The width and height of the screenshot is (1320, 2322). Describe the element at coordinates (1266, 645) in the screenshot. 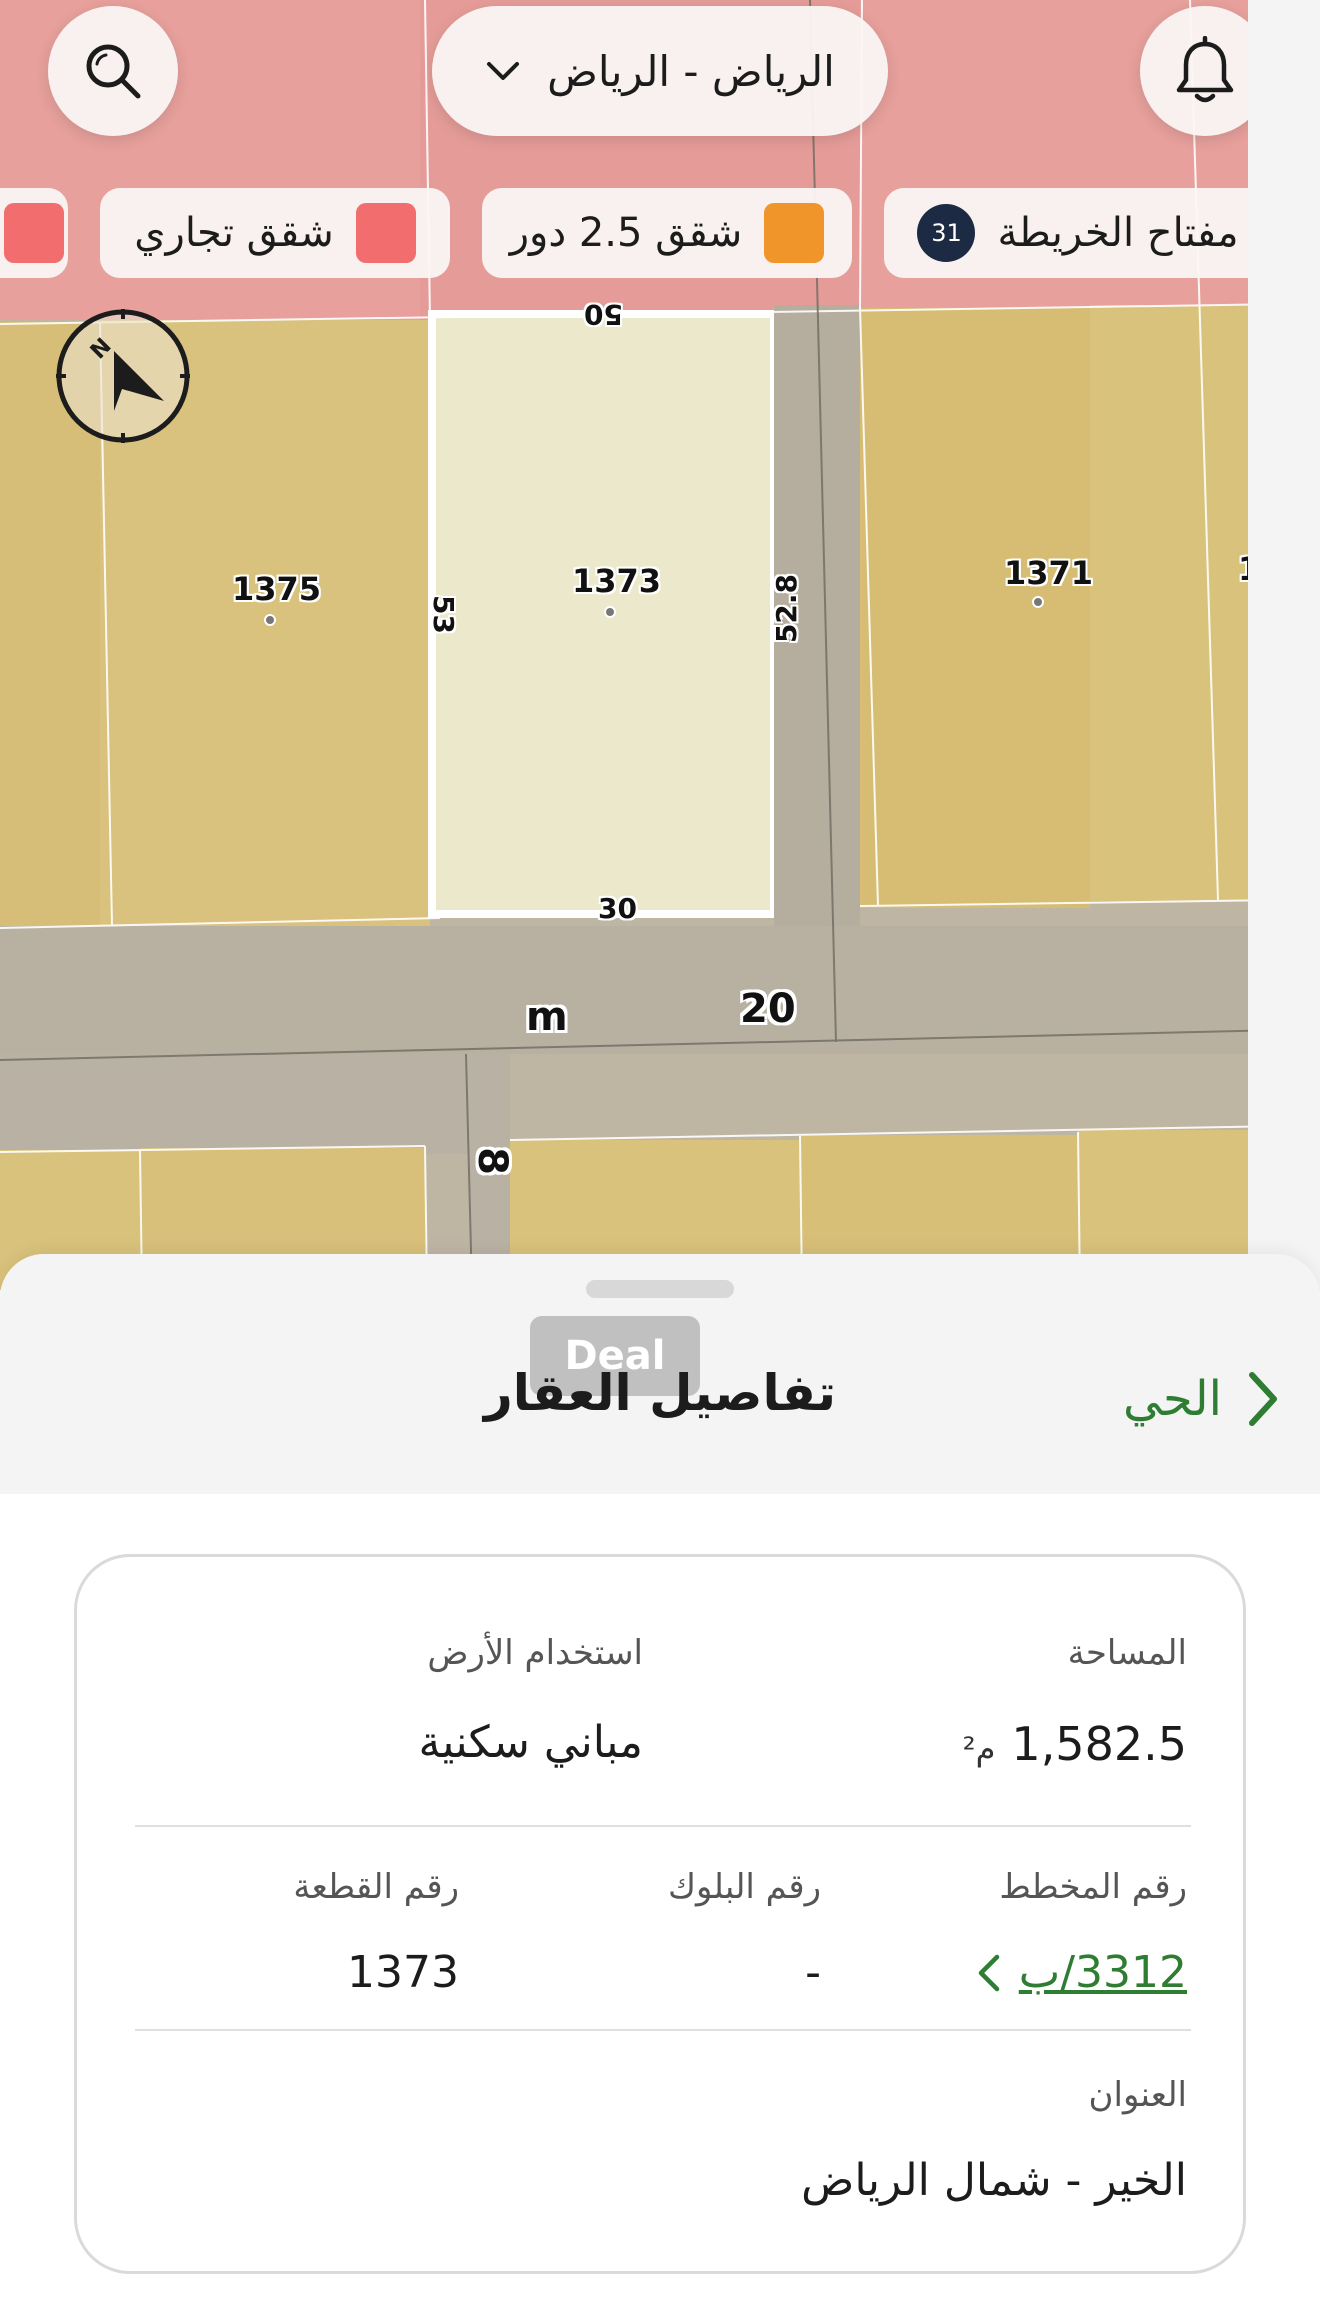

I see `map-edge` at that location.